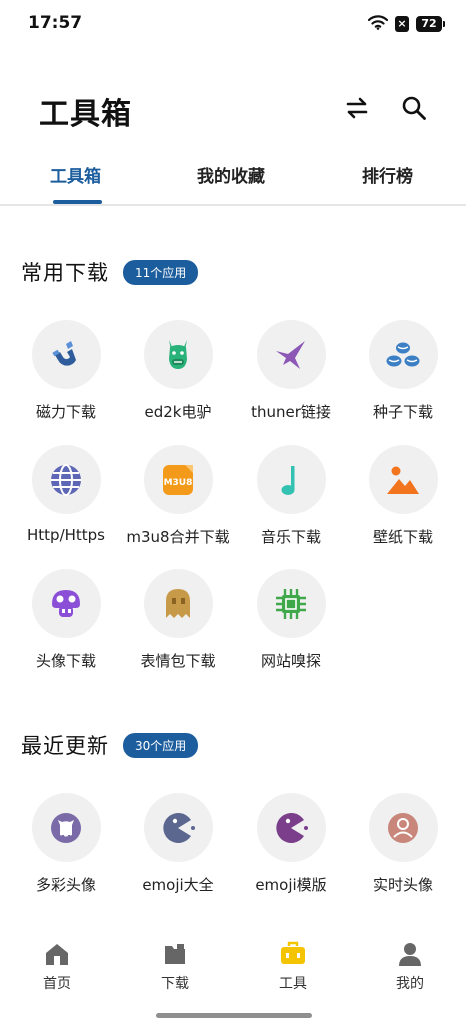 This screenshot has width=466, height=1026. What do you see at coordinates (66, 479) in the screenshot?
I see `globe-icon` at bounding box center [66, 479].